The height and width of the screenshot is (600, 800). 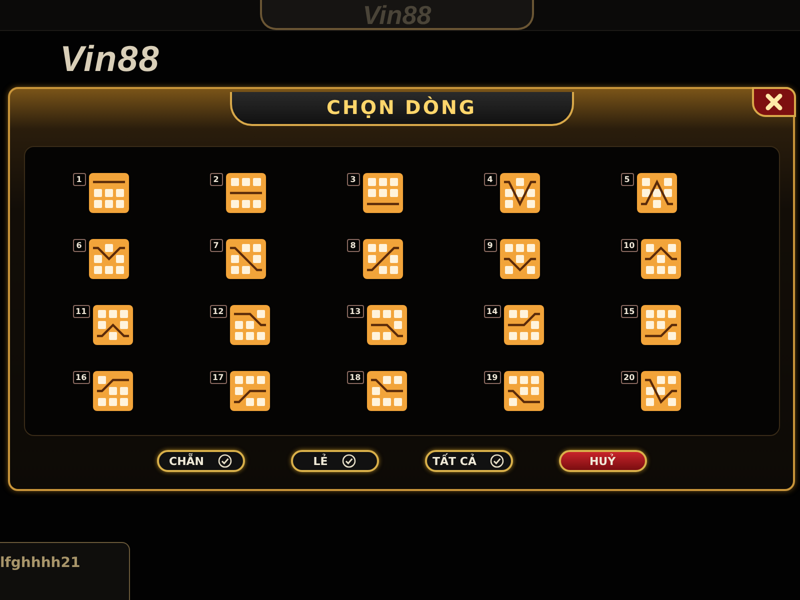 What do you see at coordinates (353, 179) in the screenshot?
I see `line-number: 3` at bounding box center [353, 179].